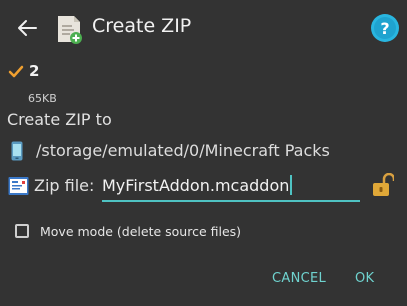  I want to click on zip-file-label: Zip file:, so click(64, 185).